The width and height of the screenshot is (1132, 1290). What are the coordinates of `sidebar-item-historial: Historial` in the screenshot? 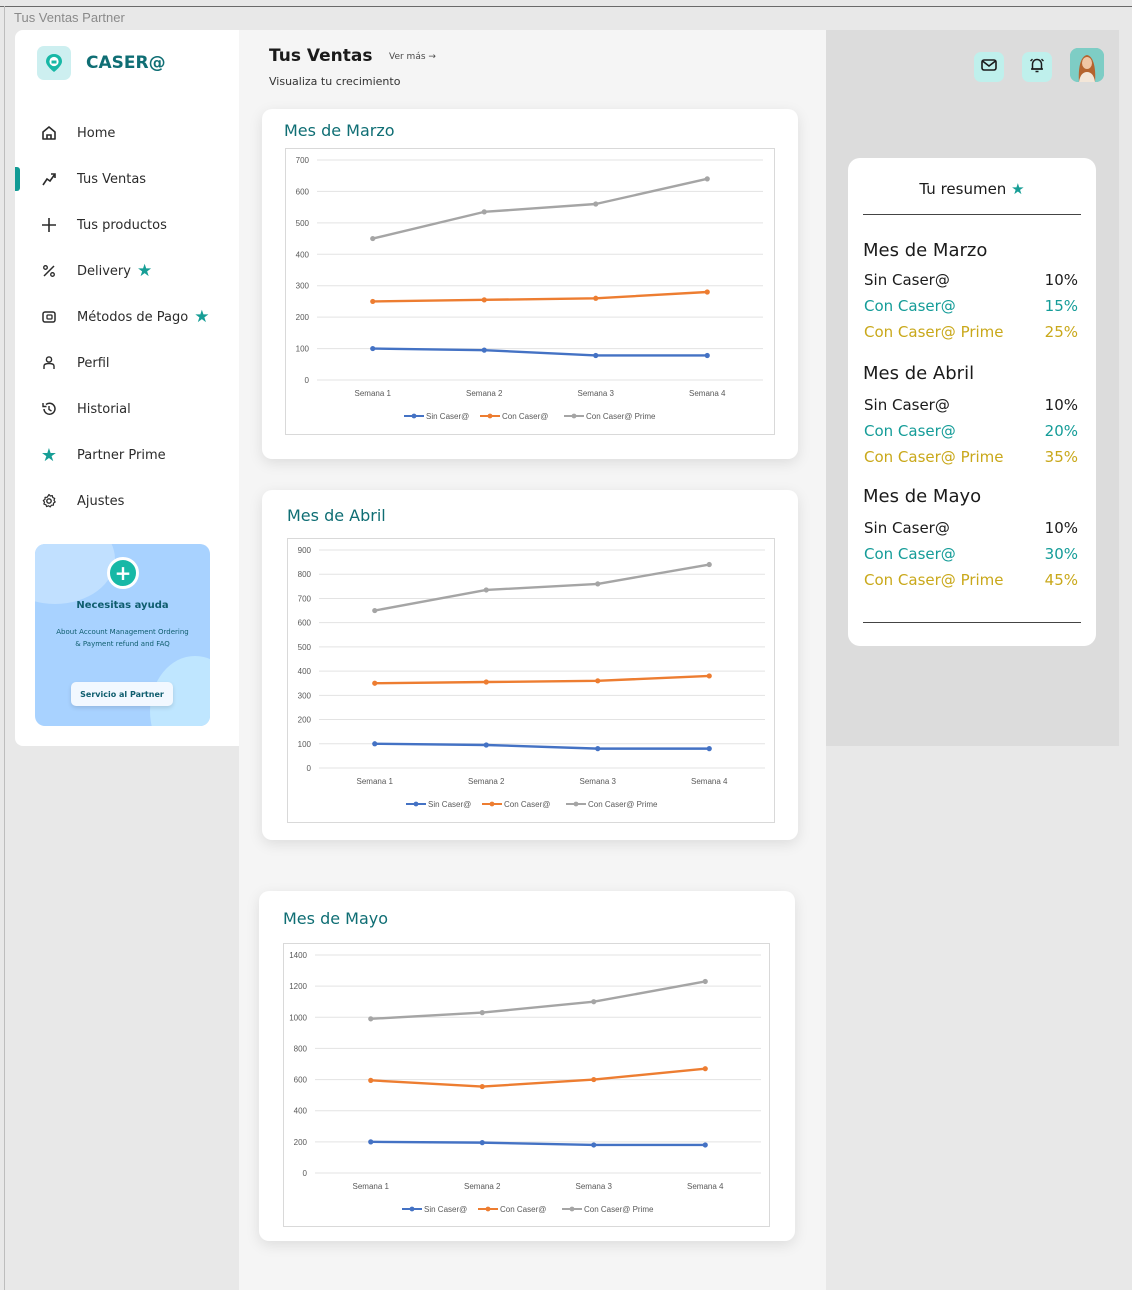 It's located at (127, 409).